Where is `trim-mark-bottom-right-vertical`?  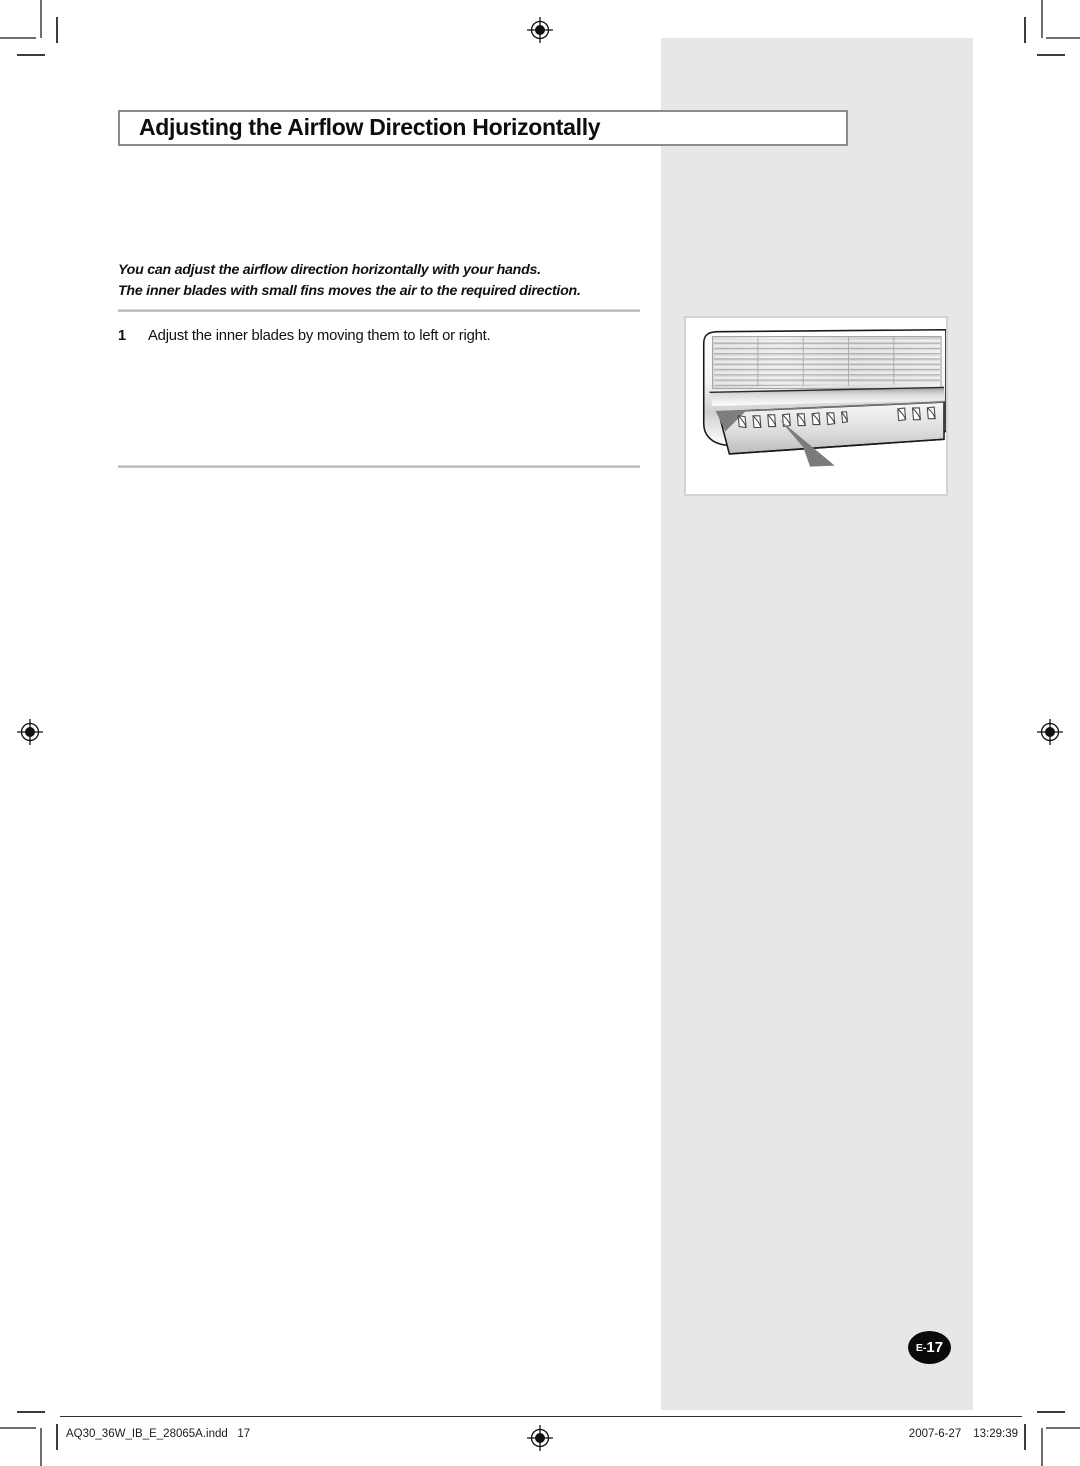 trim-mark-bottom-right-vertical is located at coordinates (1025, 1437).